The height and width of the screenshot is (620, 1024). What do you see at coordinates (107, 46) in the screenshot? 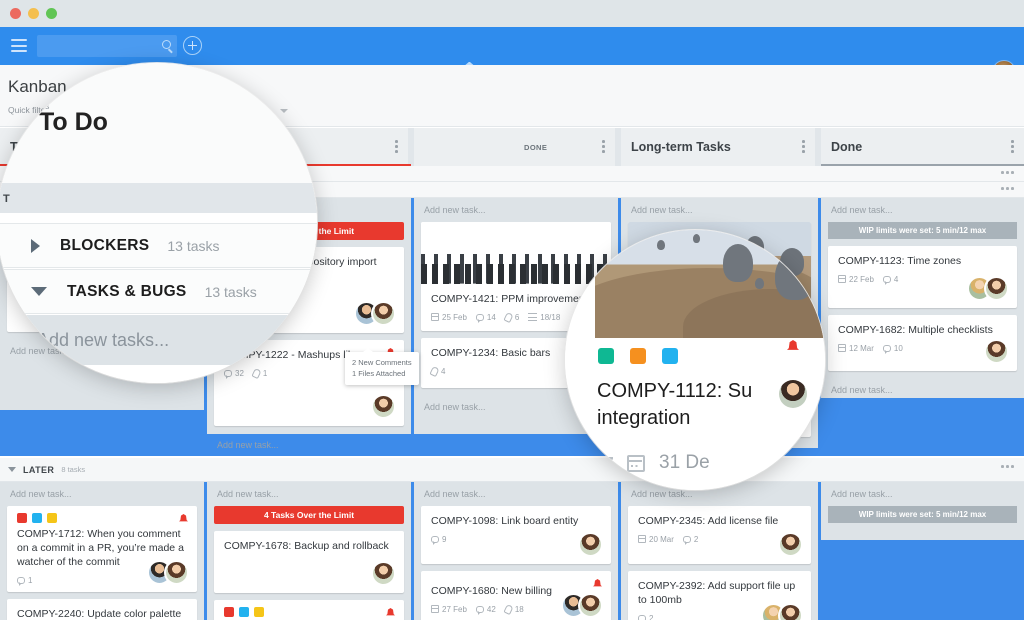
I see `search-input` at bounding box center [107, 46].